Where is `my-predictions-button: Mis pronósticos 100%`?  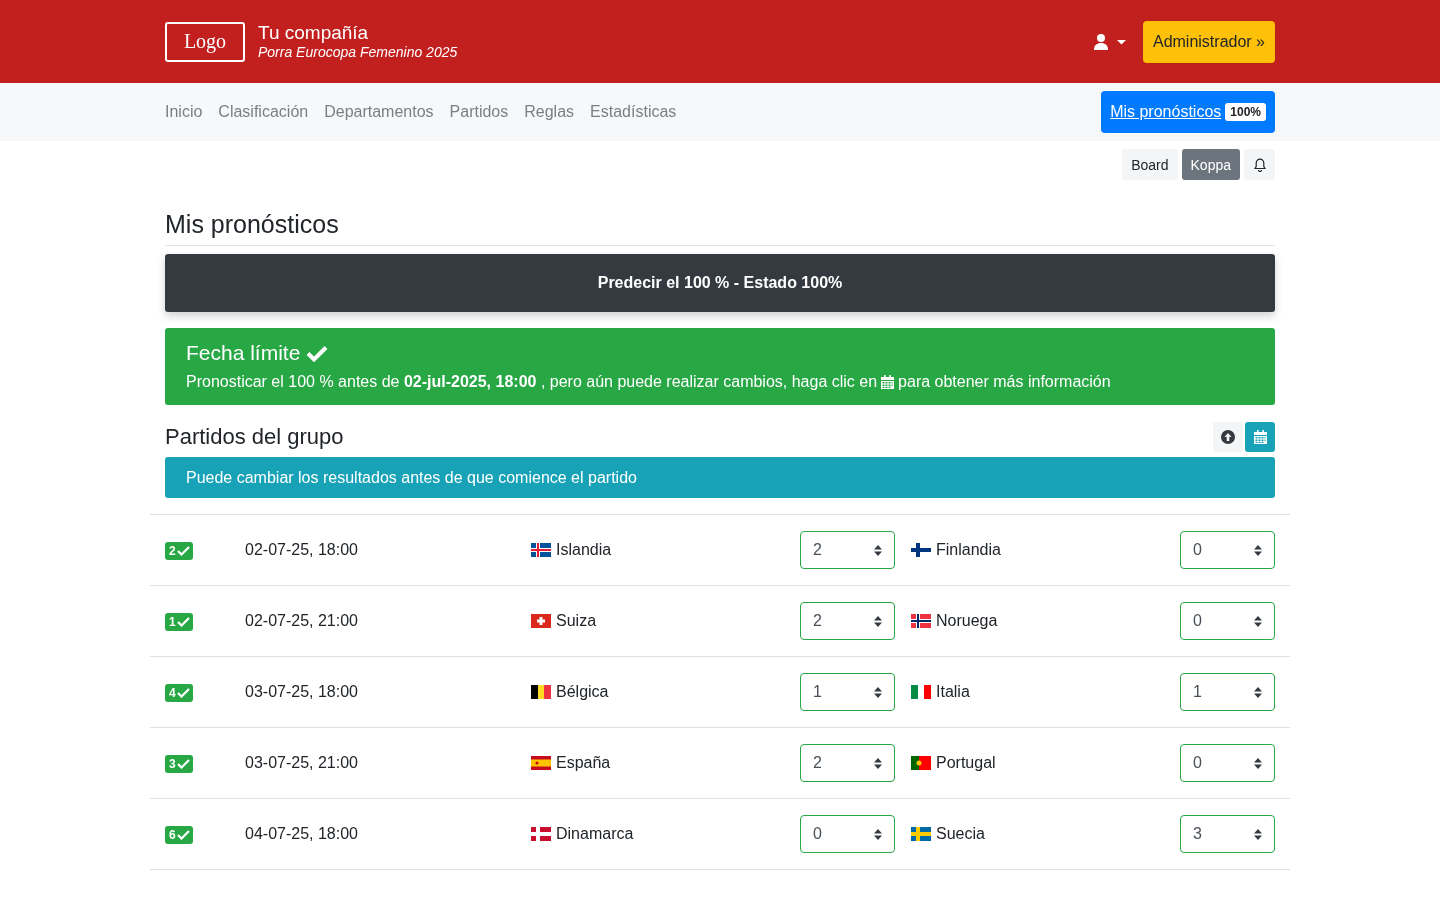 my-predictions-button: Mis pronósticos 100% is located at coordinates (1188, 112).